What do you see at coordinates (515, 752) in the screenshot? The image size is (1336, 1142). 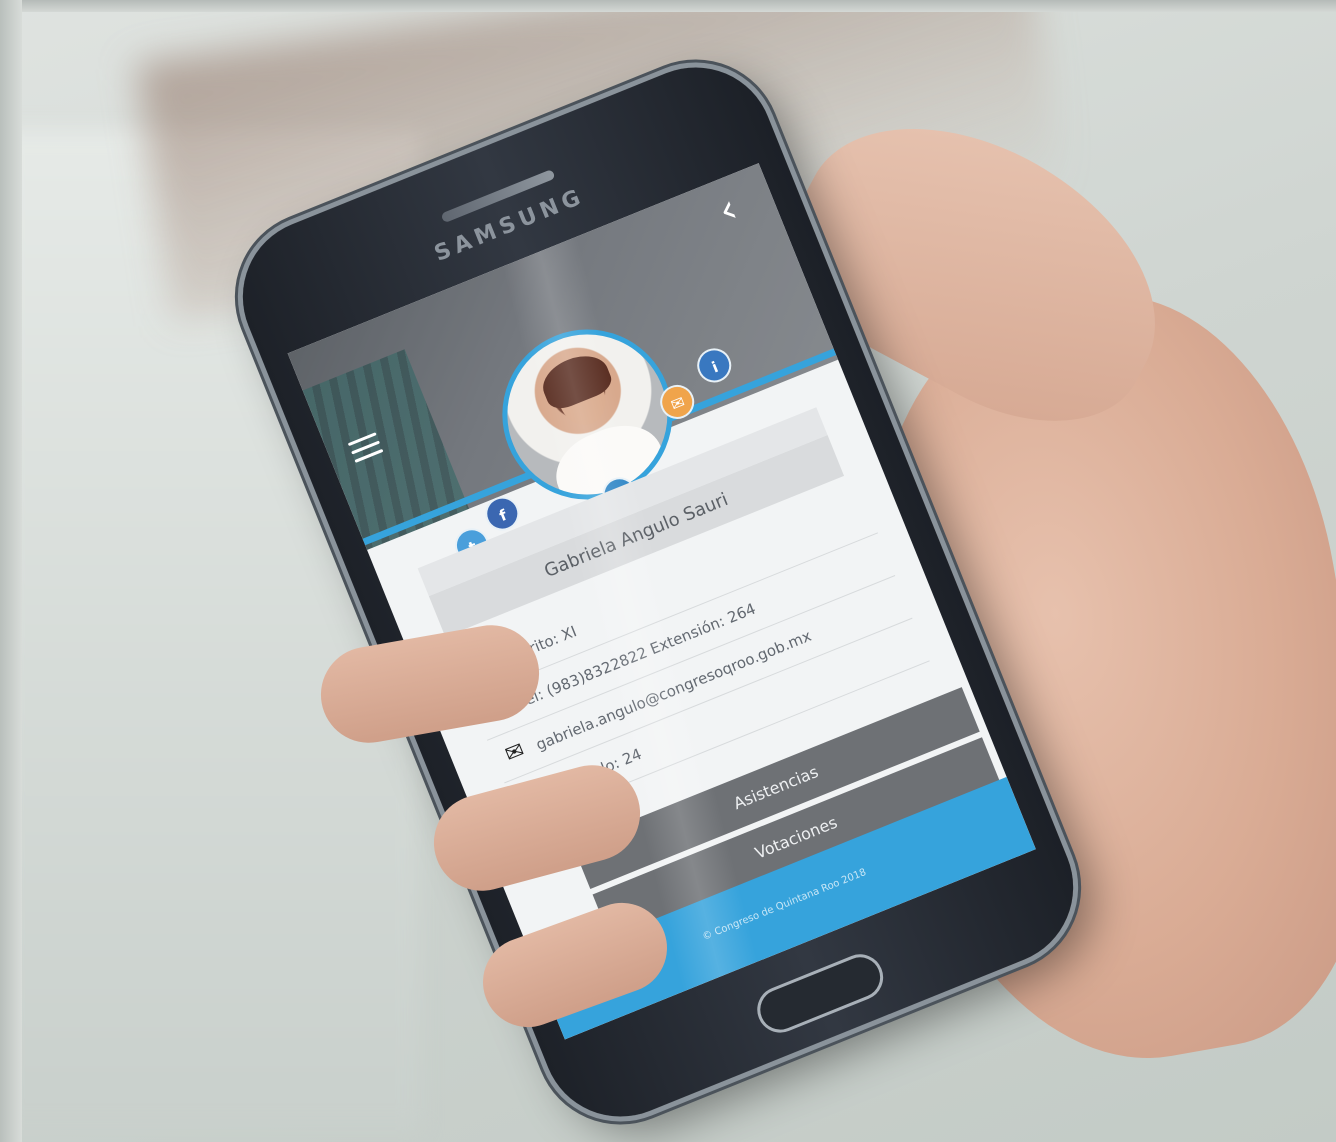 I see `envelope-icon: ✉` at bounding box center [515, 752].